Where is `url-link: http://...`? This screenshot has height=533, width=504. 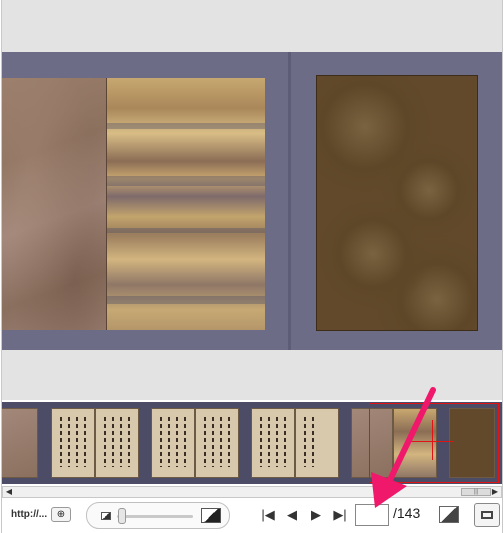
url-link: http://... is located at coordinates (29, 514).